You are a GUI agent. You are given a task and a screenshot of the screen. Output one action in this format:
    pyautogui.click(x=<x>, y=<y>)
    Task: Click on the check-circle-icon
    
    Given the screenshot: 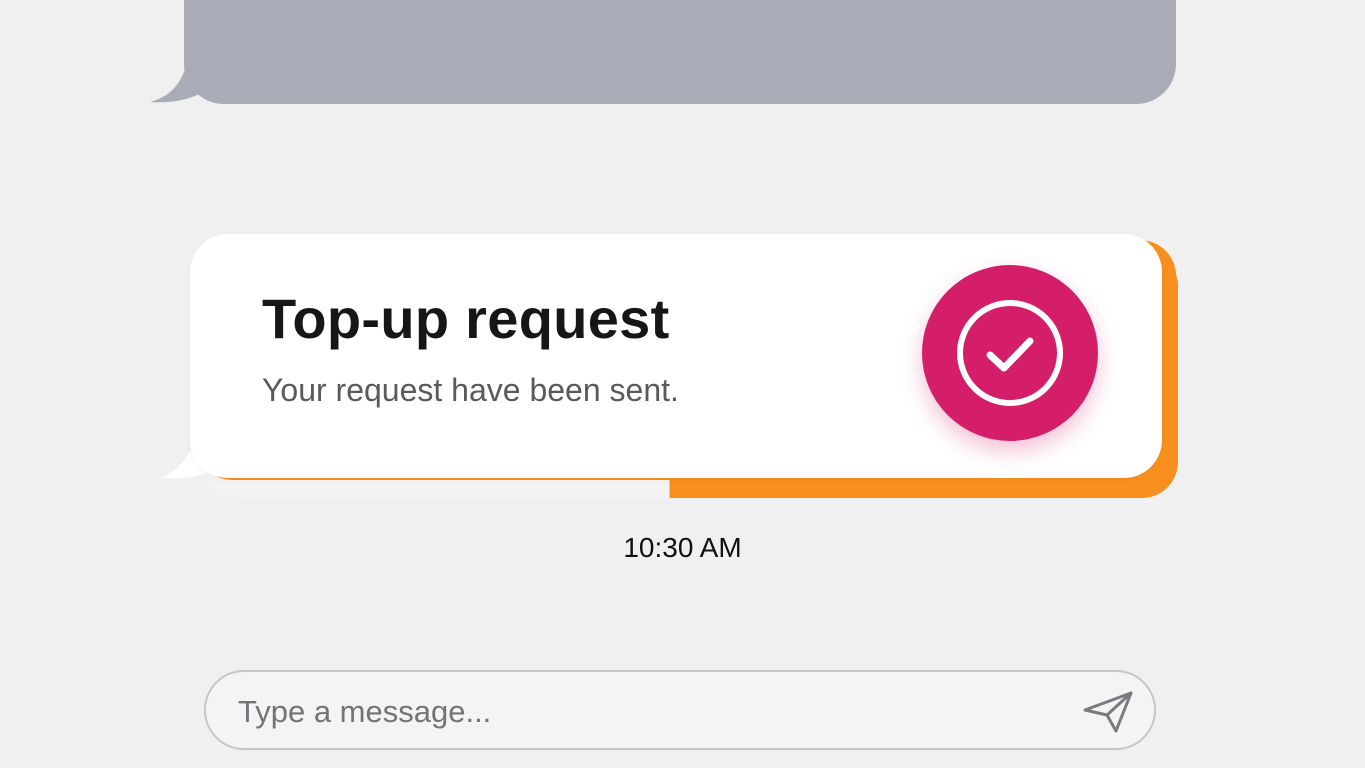 What is the action you would take?
    pyautogui.click(x=1010, y=353)
    